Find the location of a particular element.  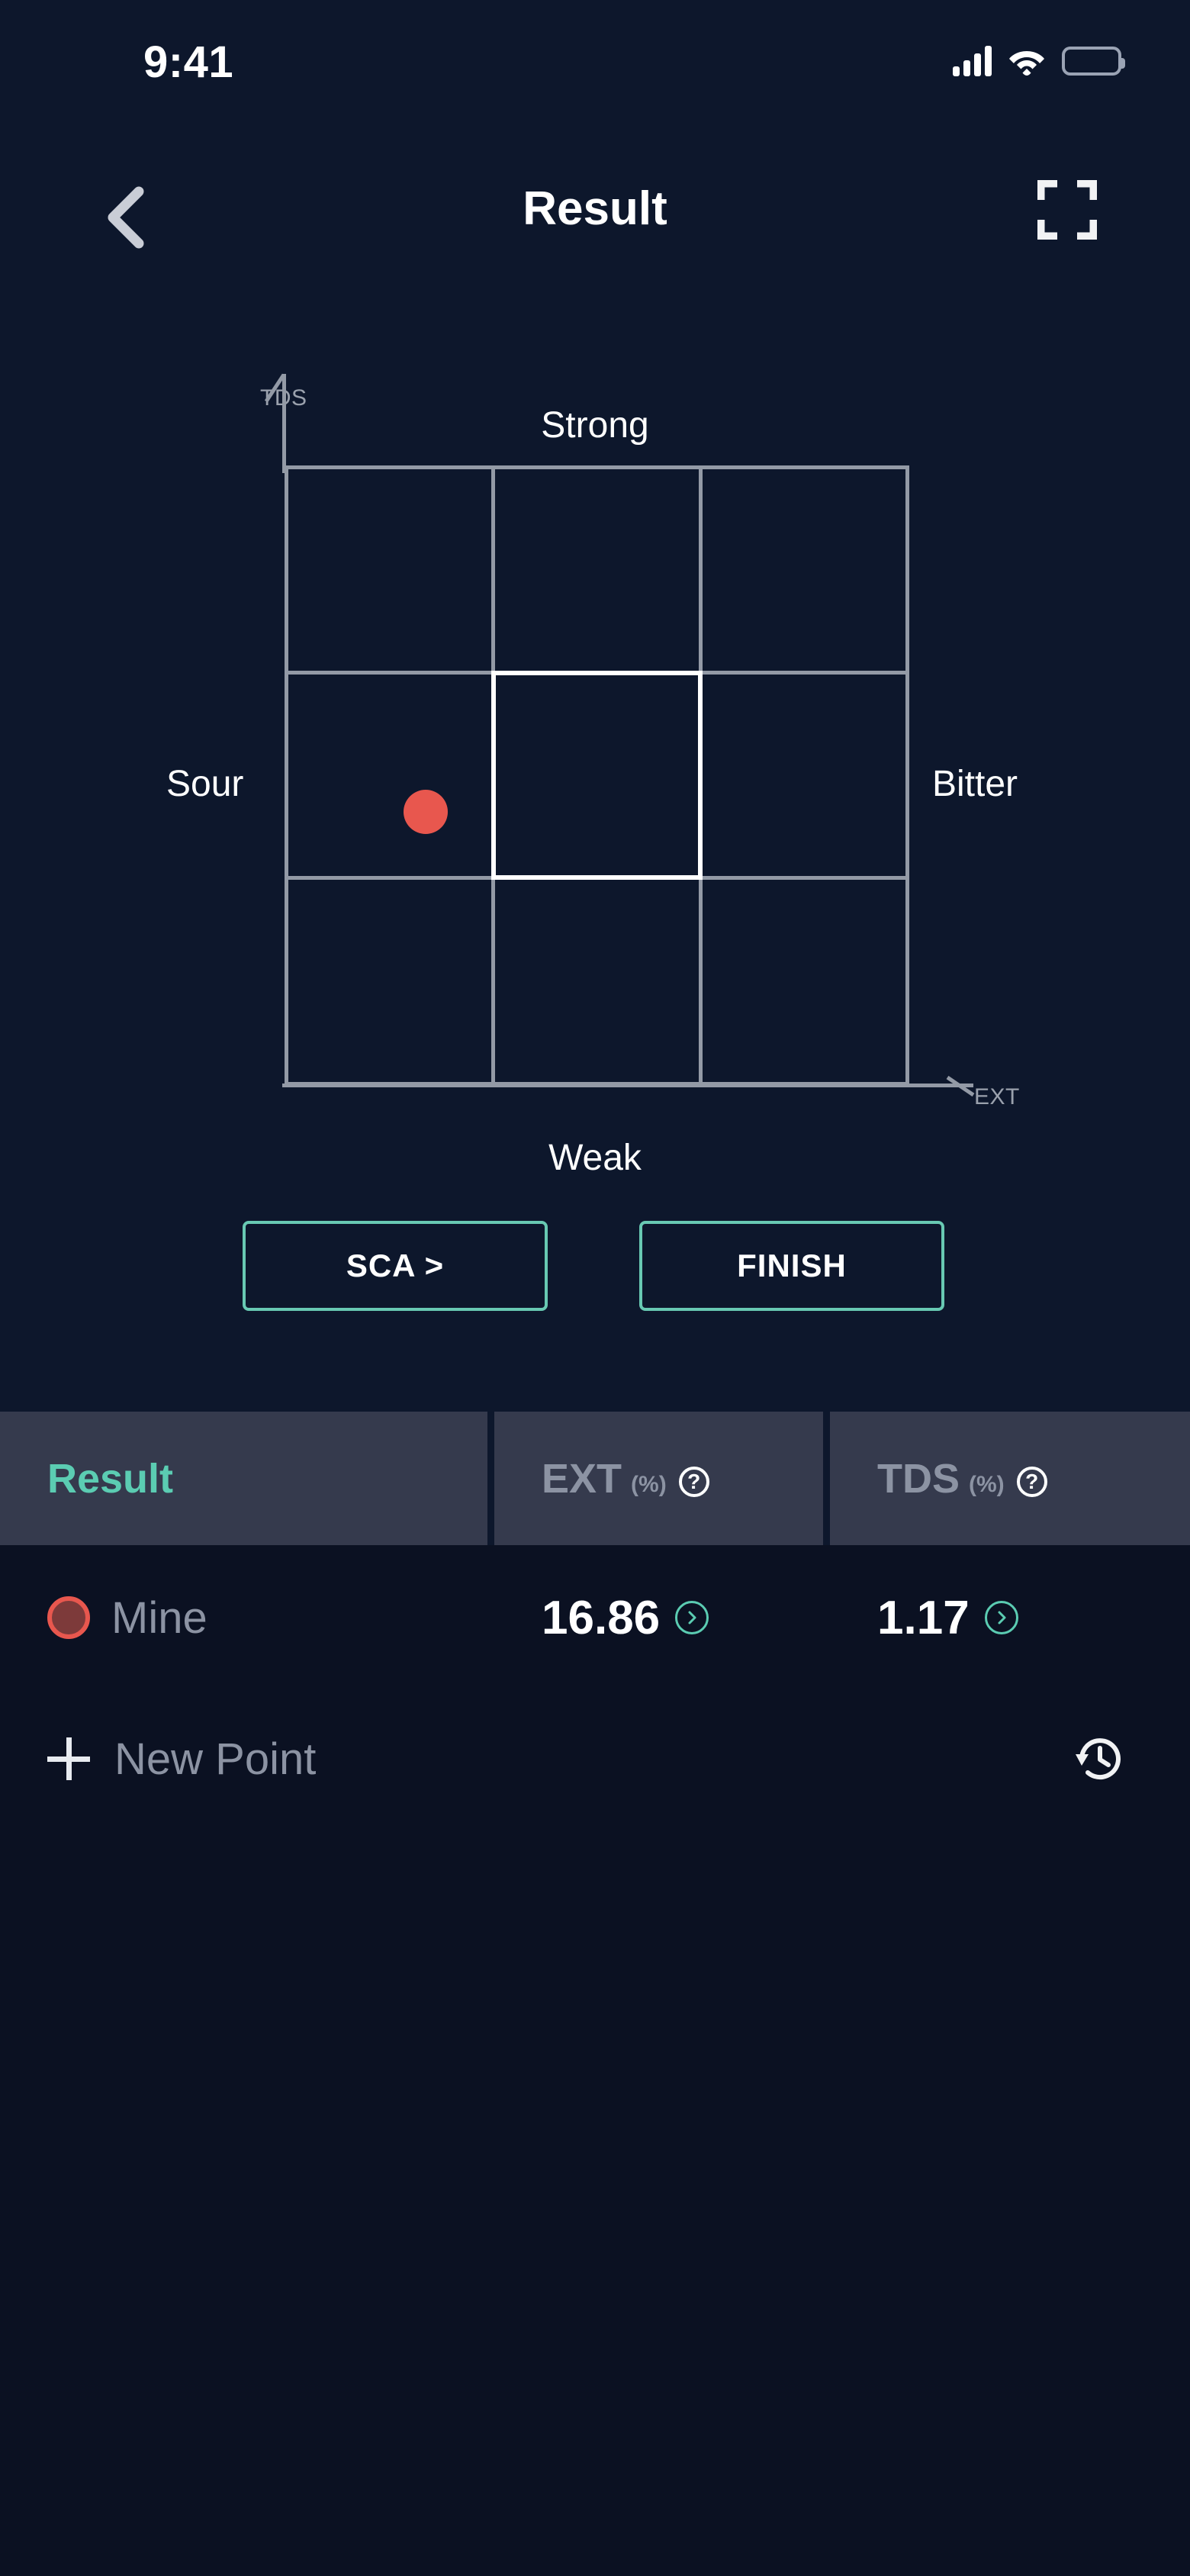

row-tds-cell: 1.17 is located at coordinates (1006, 1618).